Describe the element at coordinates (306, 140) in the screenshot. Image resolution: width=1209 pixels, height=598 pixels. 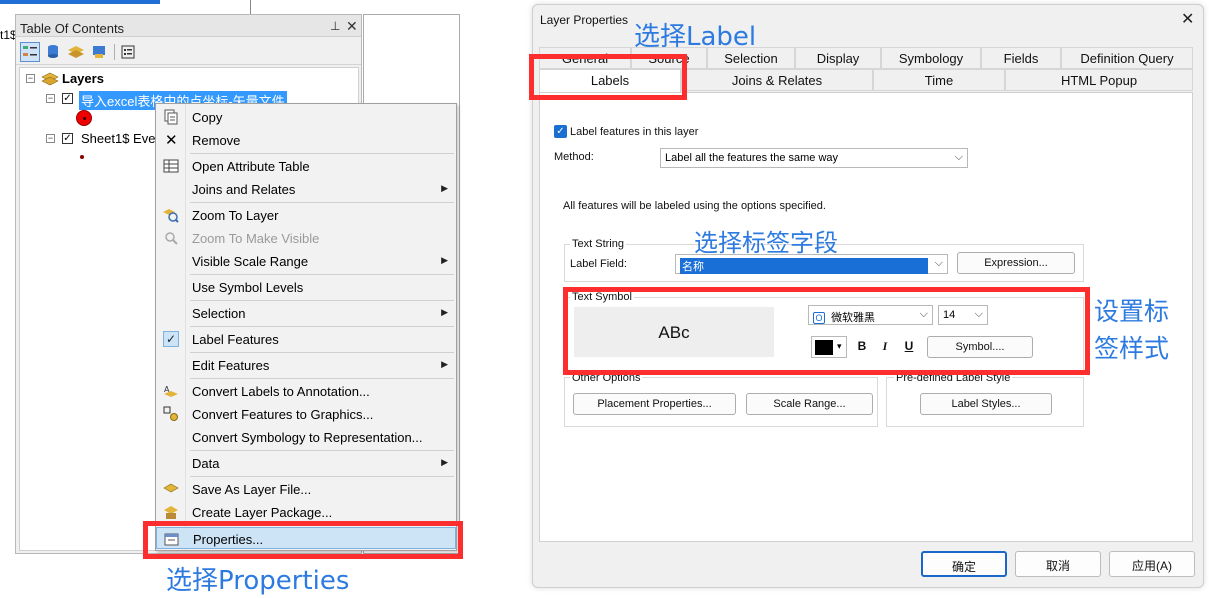
I see `menu-item-remove: ✕ Remove` at that location.